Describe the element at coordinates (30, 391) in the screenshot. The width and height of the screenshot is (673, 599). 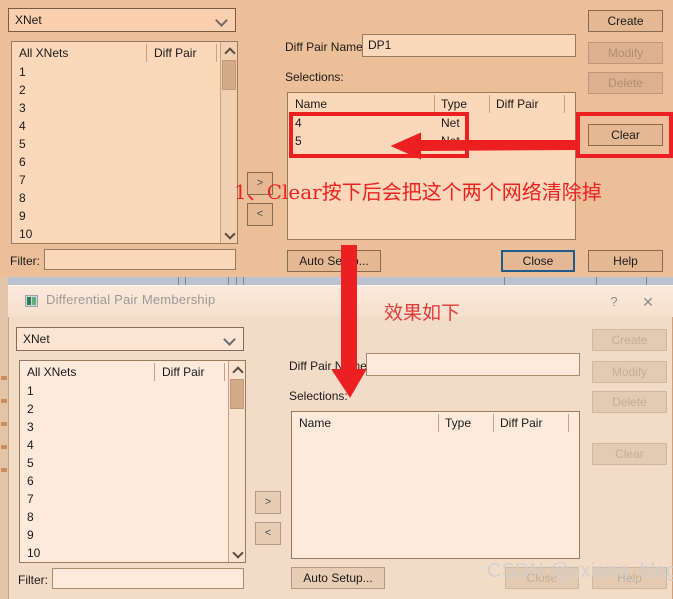
I see `list-item-label: 1` at that location.